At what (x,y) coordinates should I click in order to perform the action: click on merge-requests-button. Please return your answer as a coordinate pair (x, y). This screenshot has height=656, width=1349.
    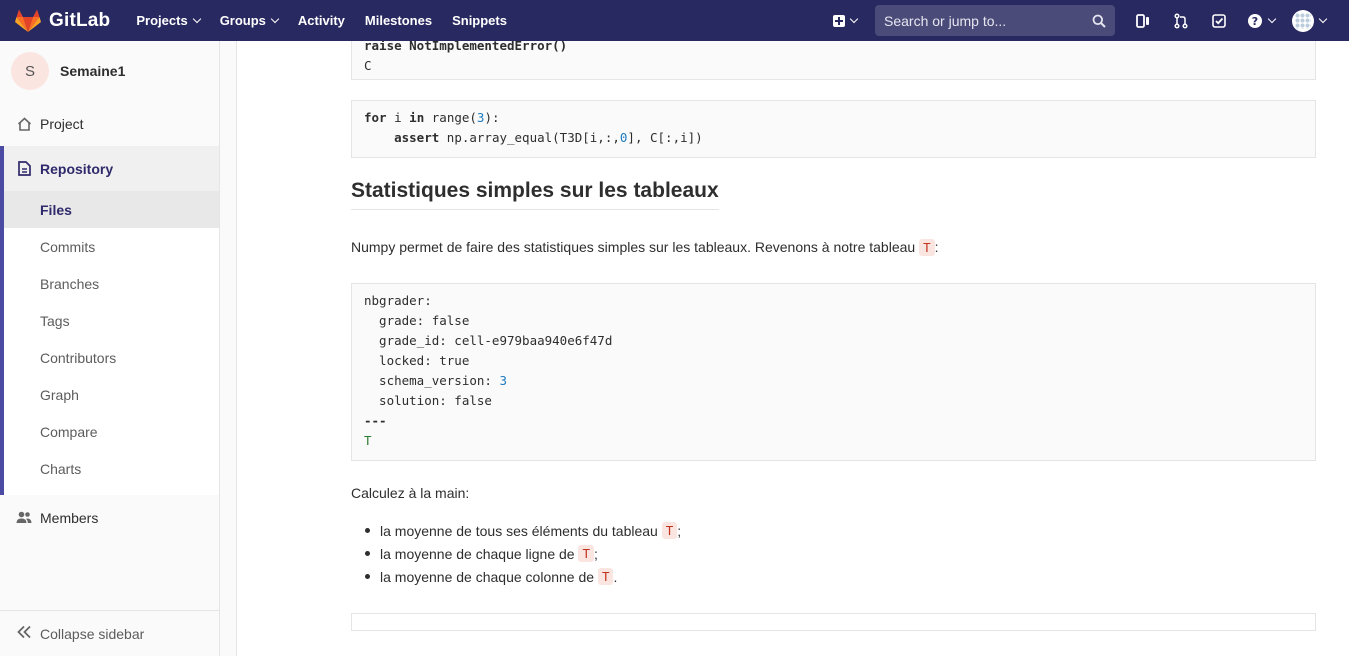
    Looking at the image, I should click on (1181, 21).